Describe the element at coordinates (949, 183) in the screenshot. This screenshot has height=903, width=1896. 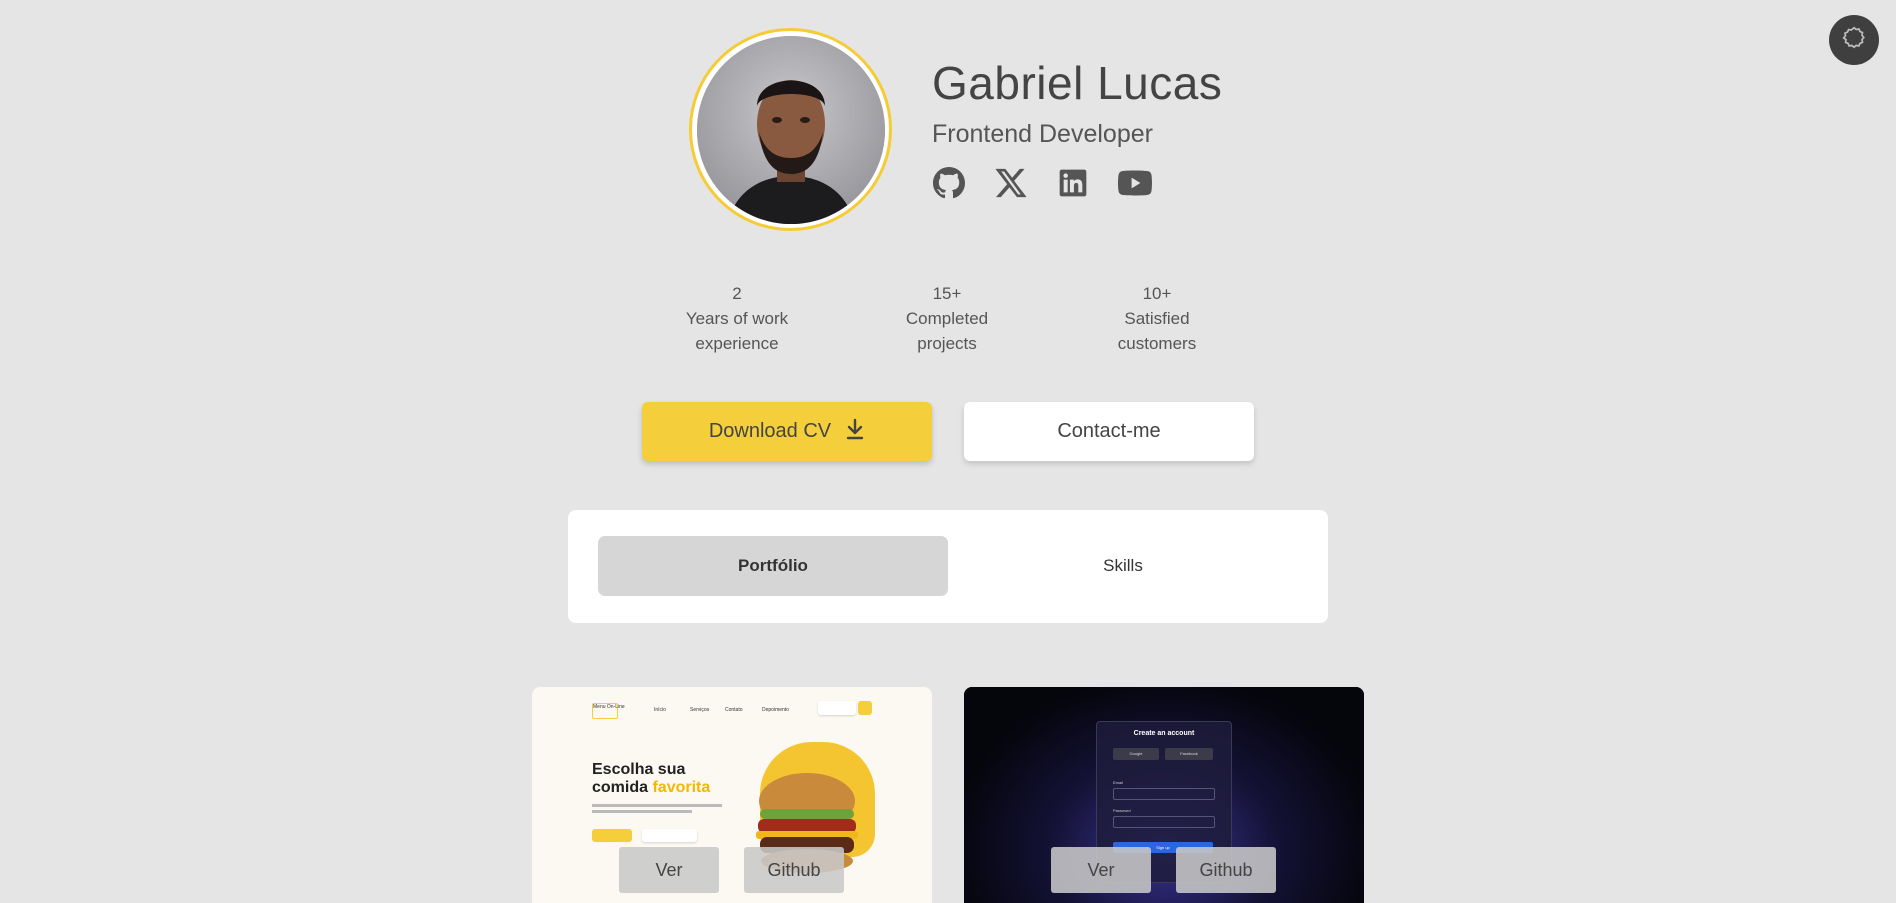
I see `github-icon` at that location.